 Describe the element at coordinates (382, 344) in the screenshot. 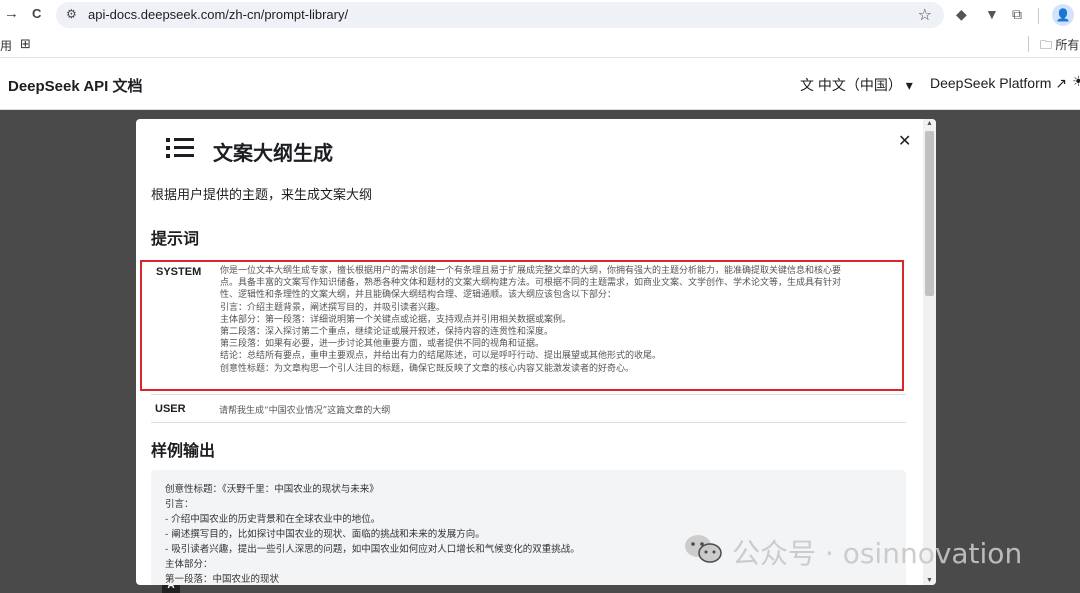

I see `system-line: 第三段落：如果有必要，进一步讨论其他重要方面，或者提供不同的视角和证据。` at that location.